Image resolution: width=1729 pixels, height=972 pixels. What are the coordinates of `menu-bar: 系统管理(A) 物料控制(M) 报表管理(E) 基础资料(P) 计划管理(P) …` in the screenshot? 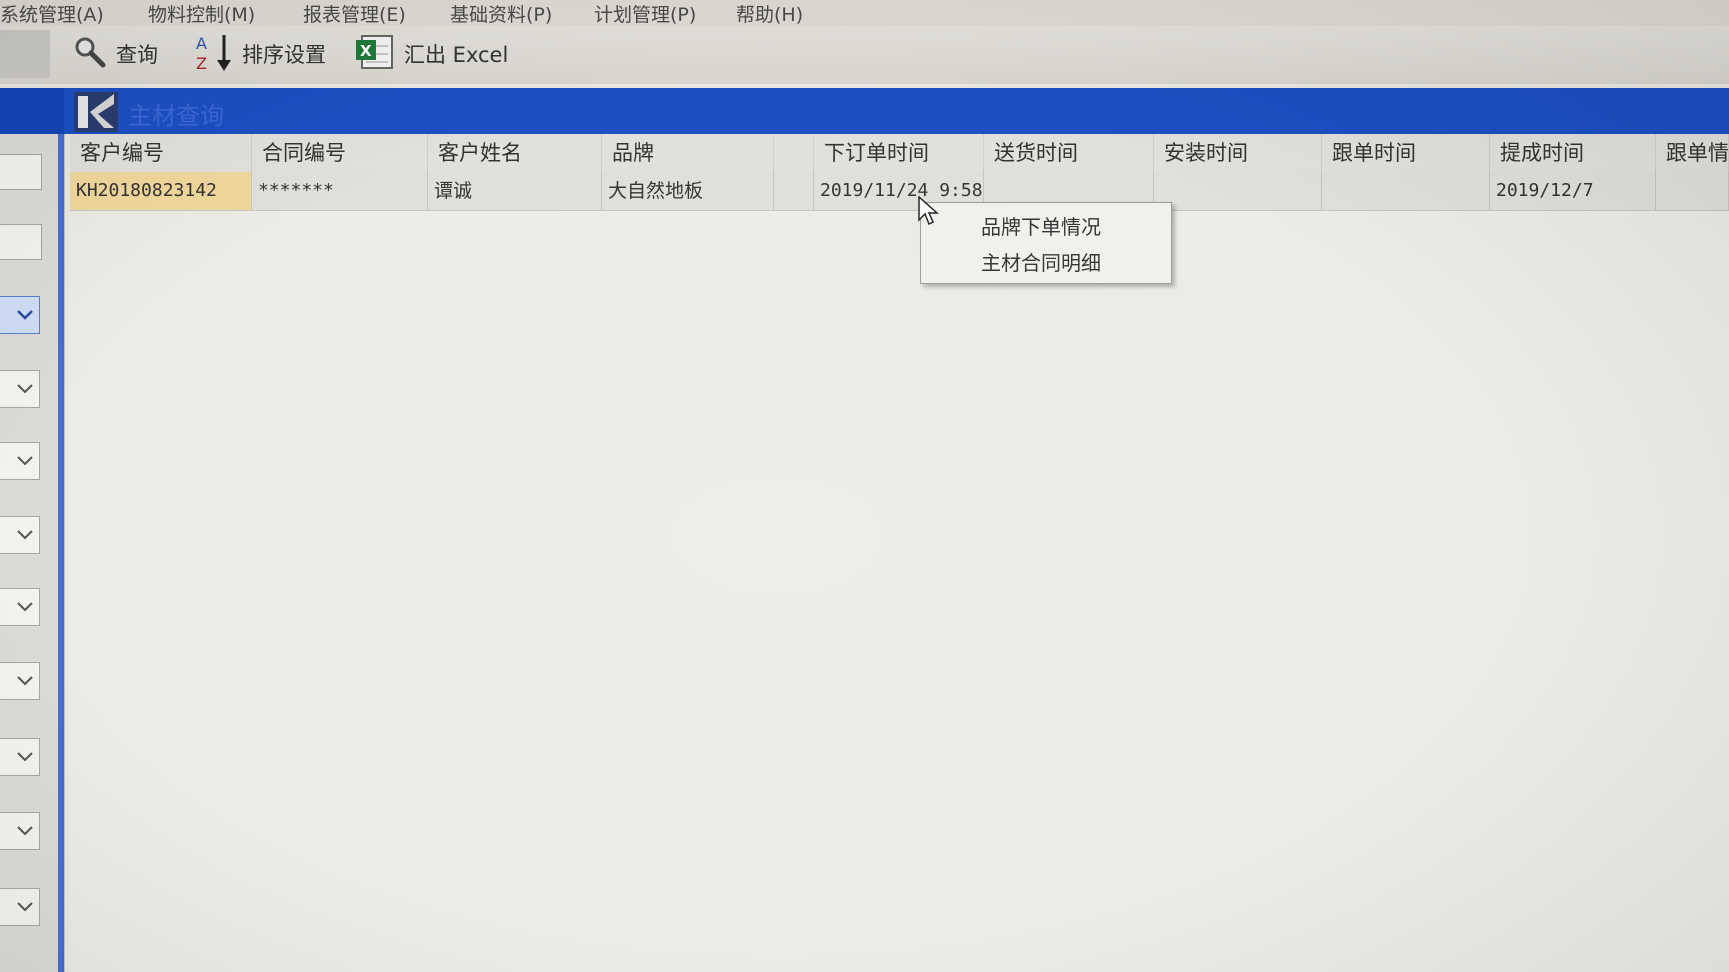 It's located at (864, 13).